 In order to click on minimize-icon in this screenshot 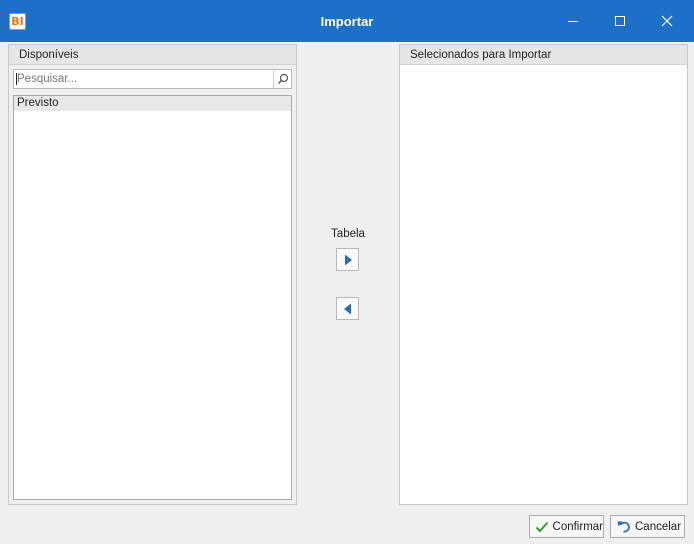, I will do `click(573, 21)`.